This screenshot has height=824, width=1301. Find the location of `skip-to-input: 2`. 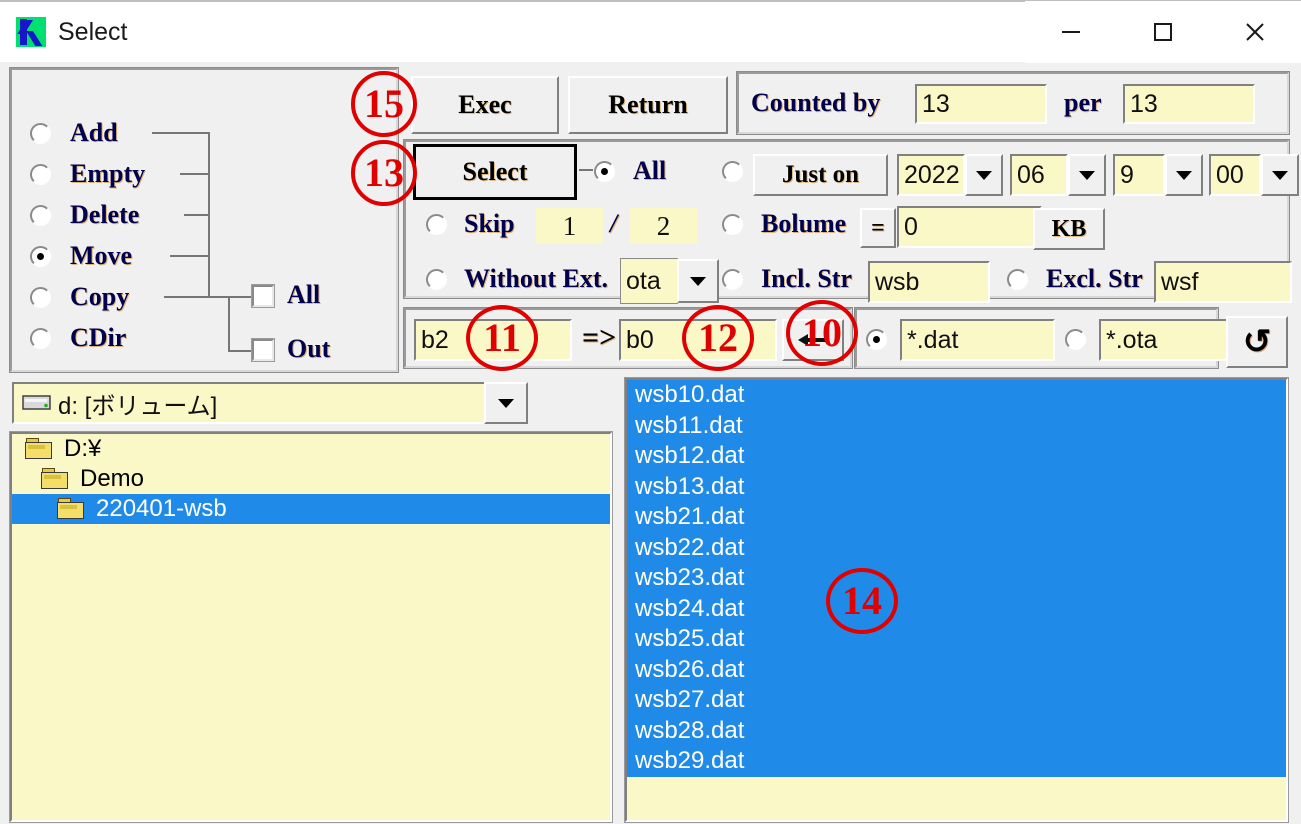

skip-to-input: 2 is located at coordinates (663, 226).